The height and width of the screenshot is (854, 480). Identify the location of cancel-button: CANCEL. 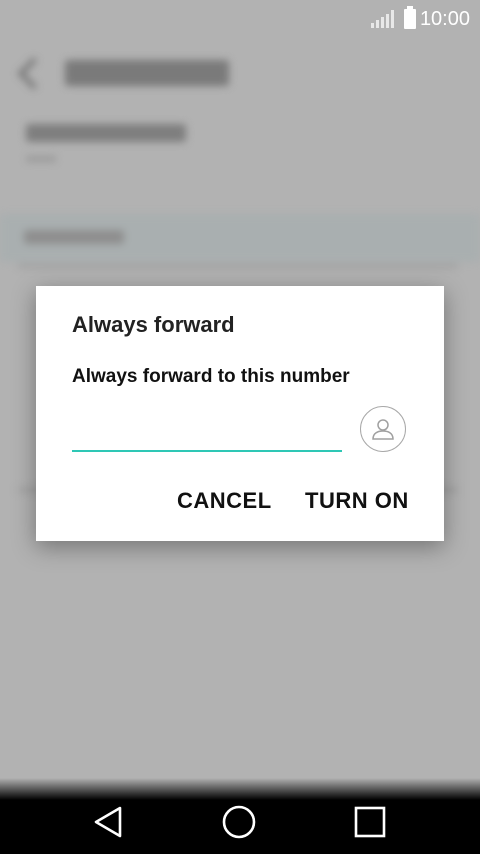
(224, 501).